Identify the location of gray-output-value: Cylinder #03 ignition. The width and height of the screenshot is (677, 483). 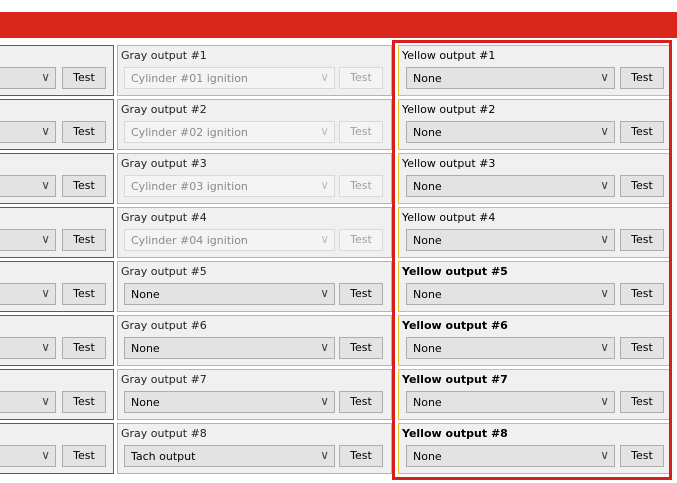
(189, 186).